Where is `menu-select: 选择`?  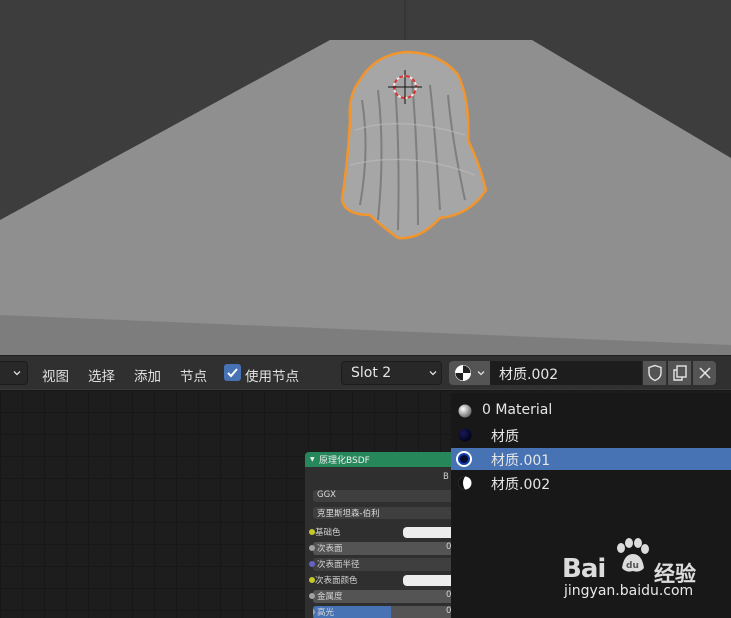 menu-select: 选择 is located at coordinates (101, 375).